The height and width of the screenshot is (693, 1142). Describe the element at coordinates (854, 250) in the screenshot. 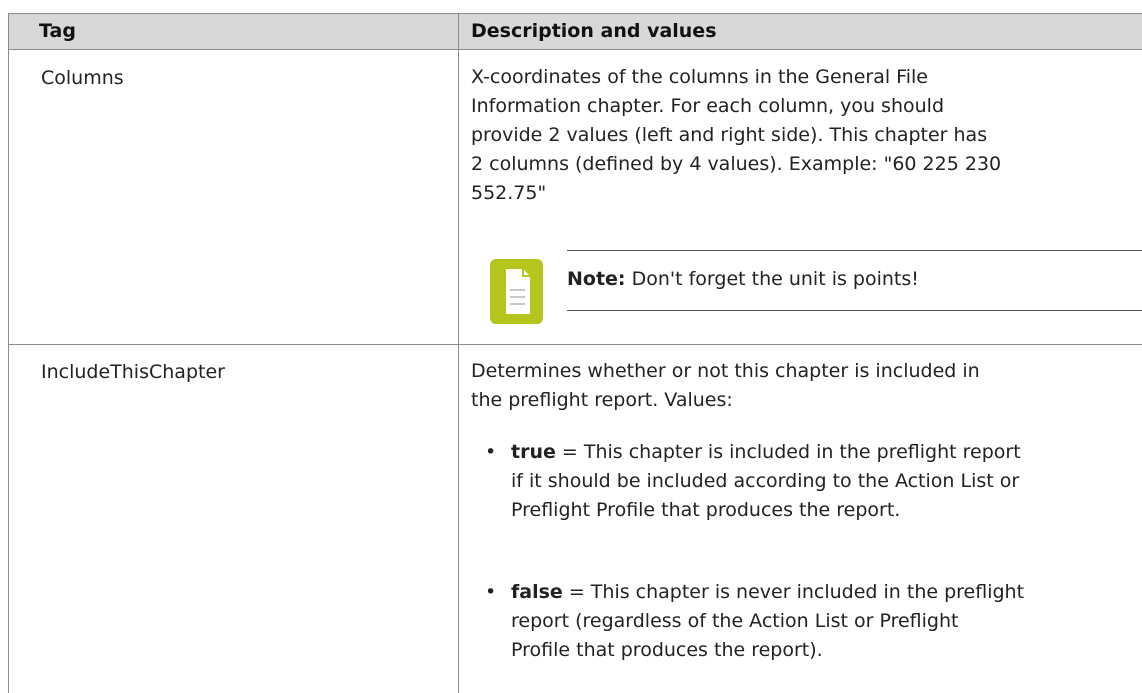

I see `note-top-rule` at that location.